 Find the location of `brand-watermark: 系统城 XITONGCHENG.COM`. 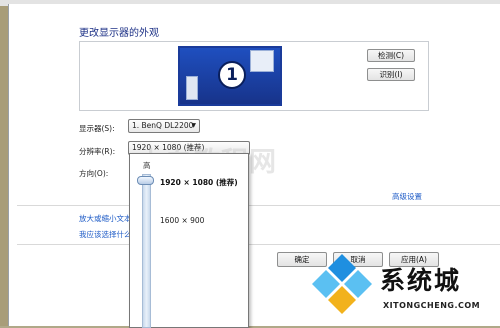

brand-watermark: 系统城 XITONGCHENG.COM is located at coordinates (404, 288).